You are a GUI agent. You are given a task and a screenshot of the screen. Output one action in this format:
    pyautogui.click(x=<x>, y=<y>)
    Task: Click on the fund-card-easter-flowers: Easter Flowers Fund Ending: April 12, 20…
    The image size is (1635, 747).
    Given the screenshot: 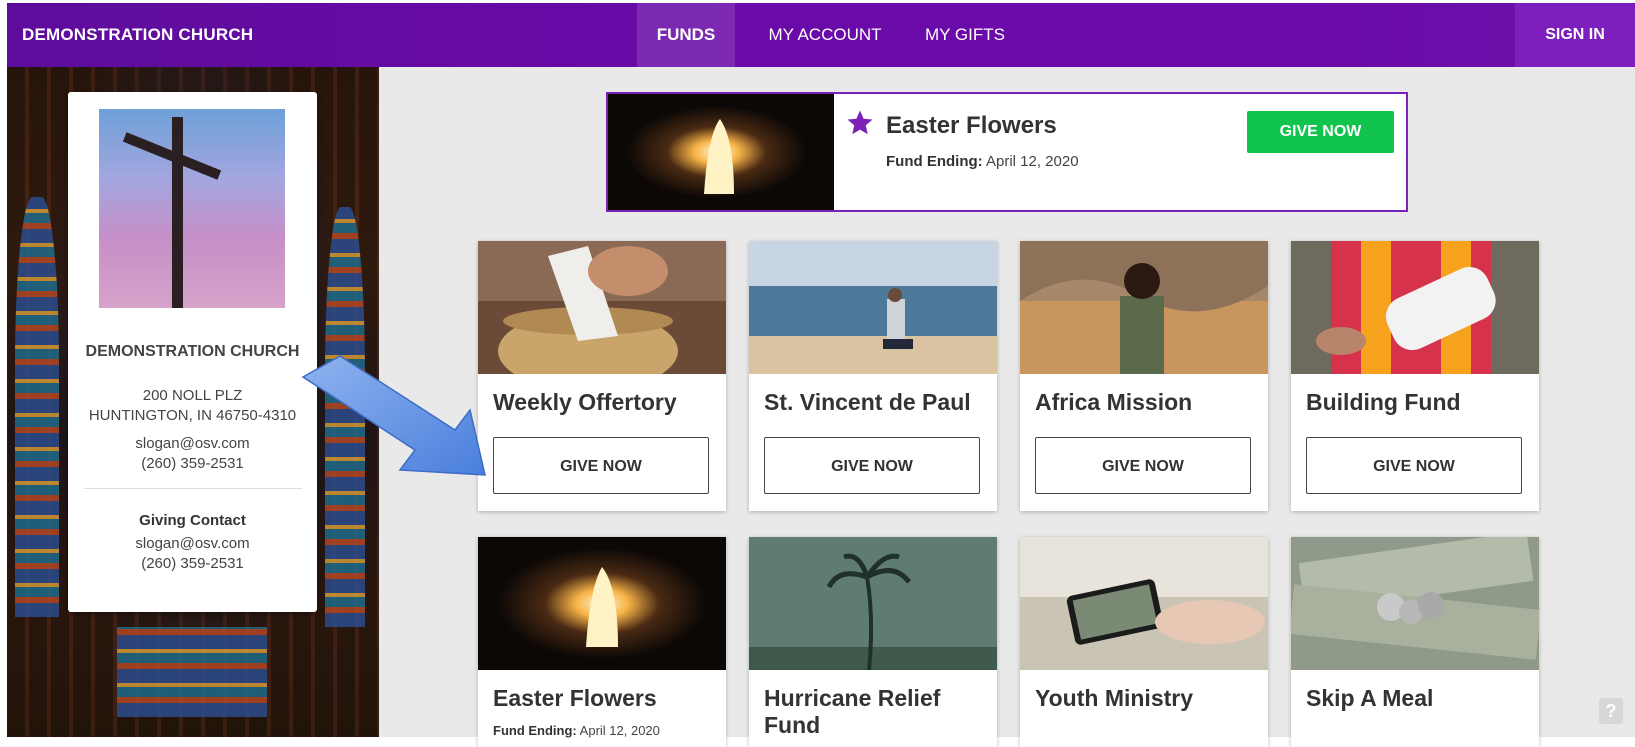 What is the action you would take?
    pyautogui.click(x=602, y=642)
    